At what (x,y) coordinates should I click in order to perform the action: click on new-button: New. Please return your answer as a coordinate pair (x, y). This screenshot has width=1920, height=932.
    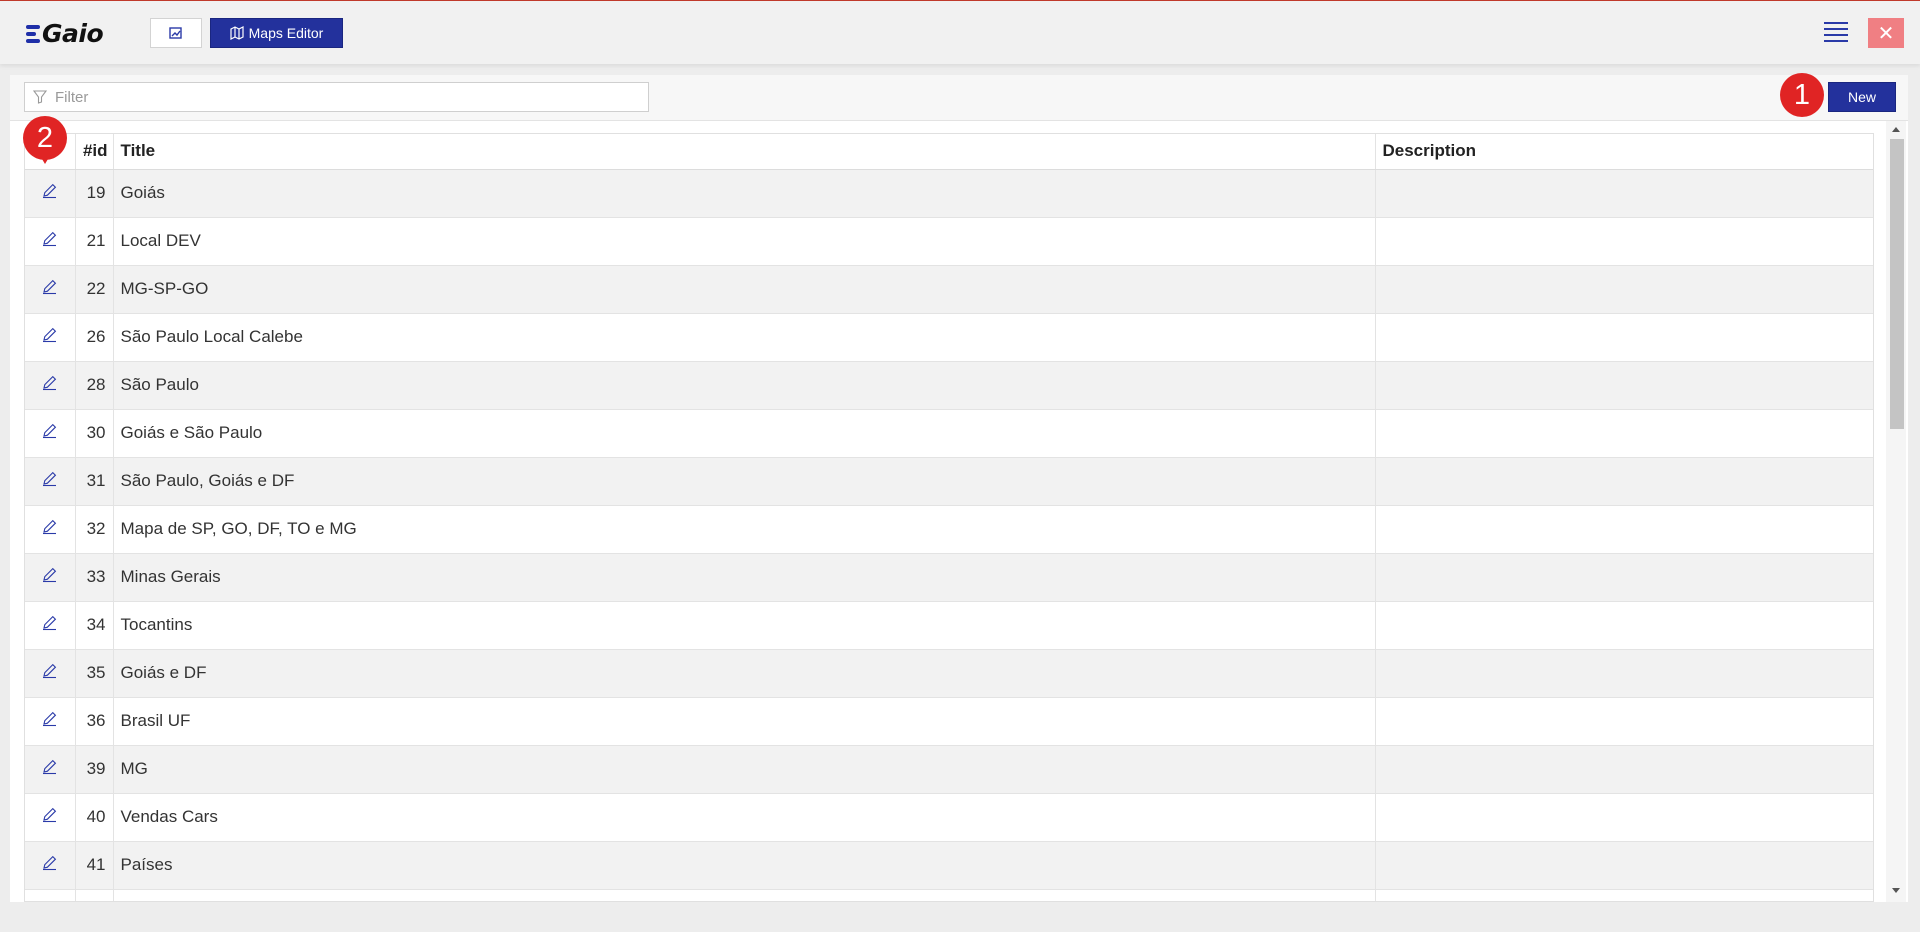
    Looking at the image, I should click on (1862, 97).